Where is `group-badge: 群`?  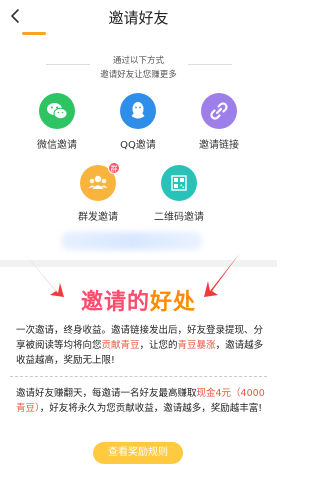 group-badge: 群 is located at coordinates (114, 168).